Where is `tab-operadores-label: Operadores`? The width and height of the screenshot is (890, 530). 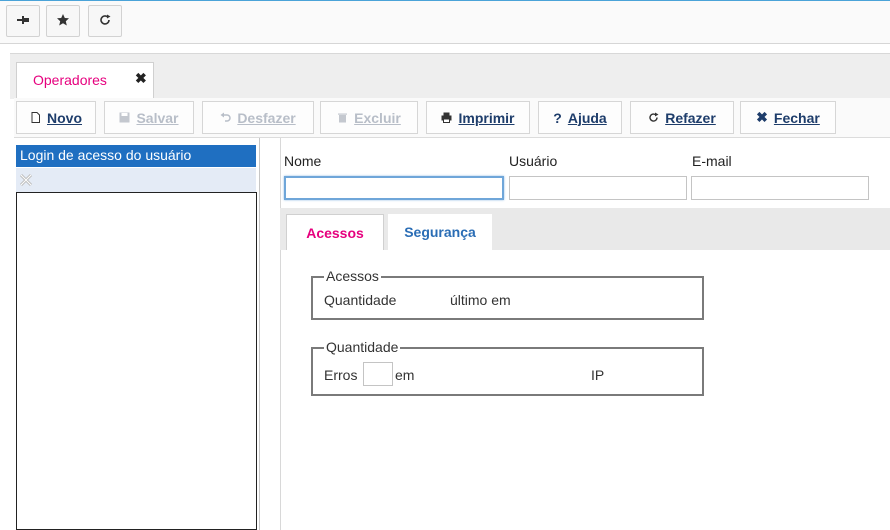 tab-operadores-label: Operadores is located at coordinates (70, 80).